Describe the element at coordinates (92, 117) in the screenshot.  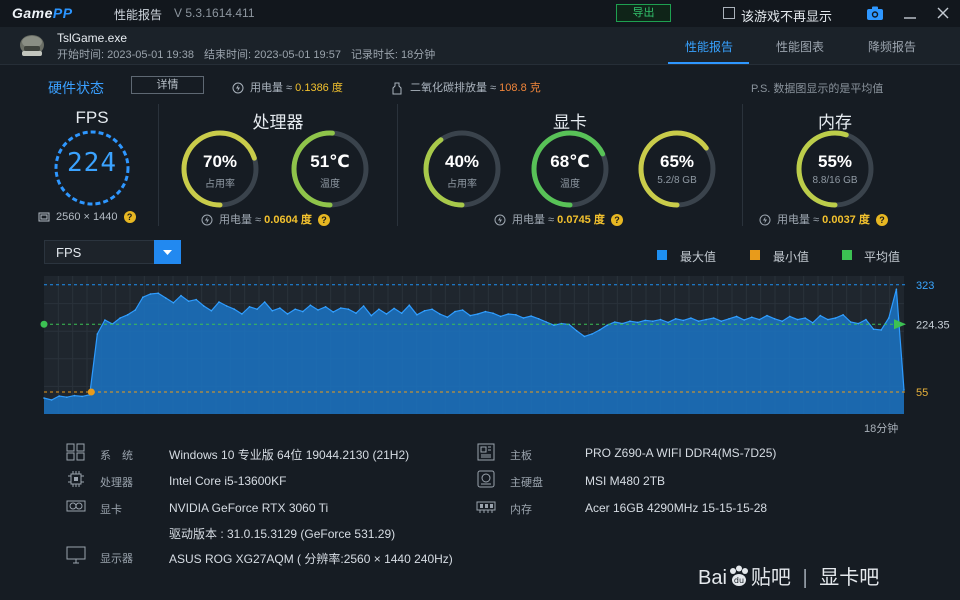
I see `fps-title: FPS` at that location.